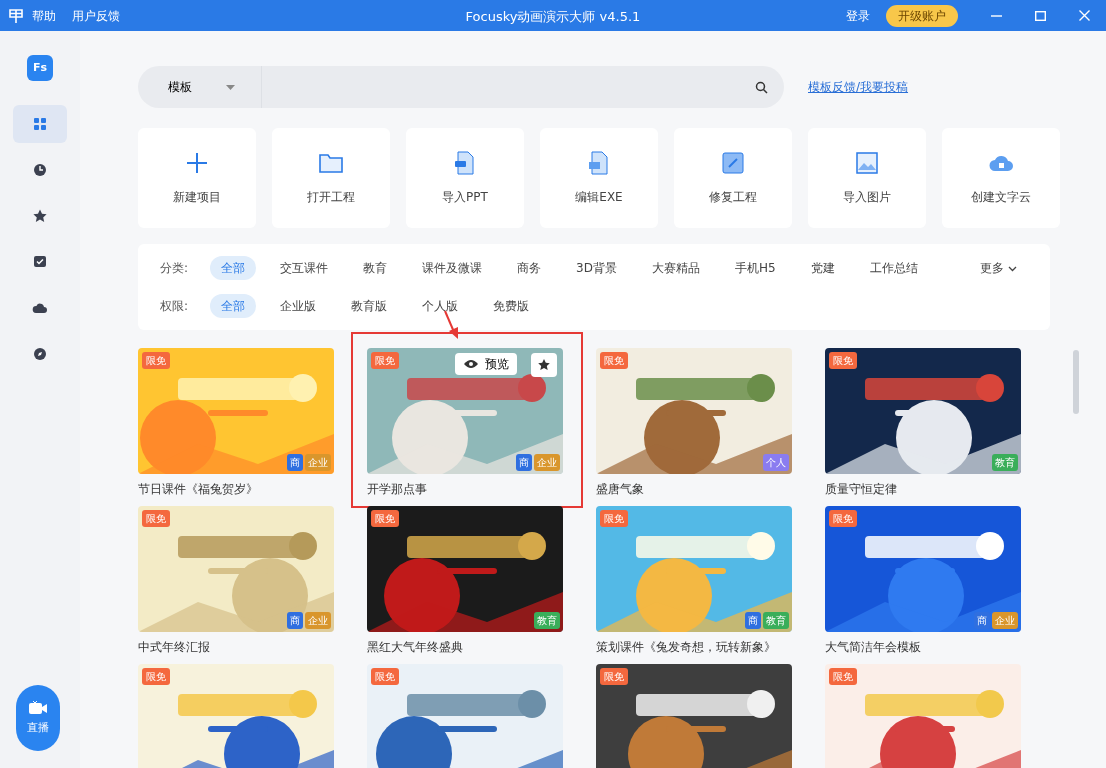 This screenshot has height=768, width=1106. What do you see at coordinates (375, 268) in the screenshot?
I see `filter-chip: 教育` at bounding box center [375, 268].